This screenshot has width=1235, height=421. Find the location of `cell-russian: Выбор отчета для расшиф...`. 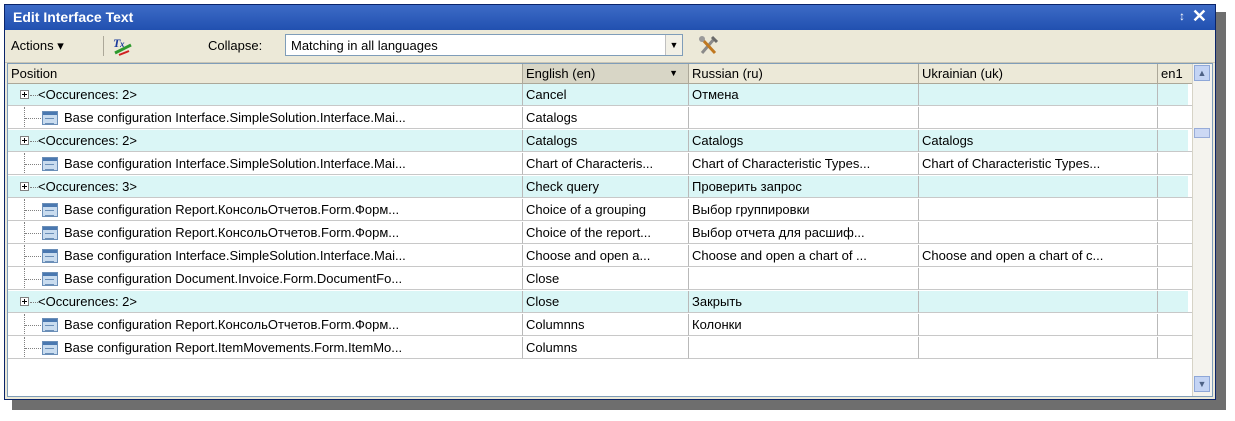

cell-russian: Выбор отчета для расшиф... is located at coordinates (804, 233).